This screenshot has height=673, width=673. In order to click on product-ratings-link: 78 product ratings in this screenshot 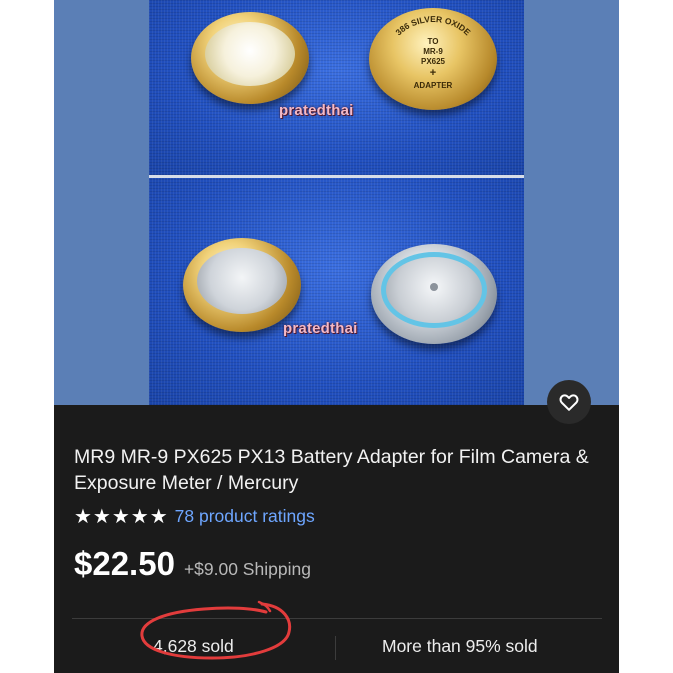, I will do `click(245, 516)`.